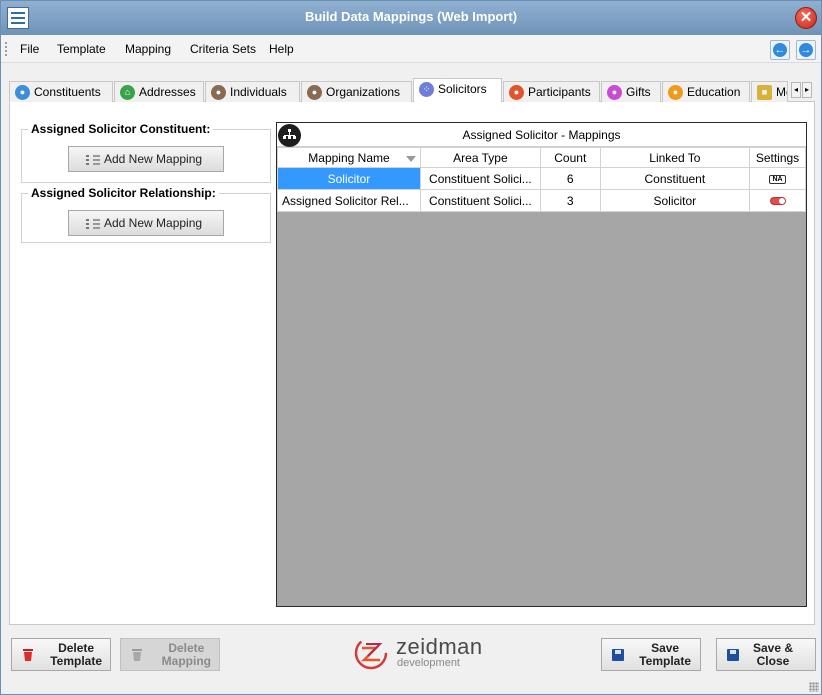  I want to click on arrow-left-icon: ←, so click(780, 50).